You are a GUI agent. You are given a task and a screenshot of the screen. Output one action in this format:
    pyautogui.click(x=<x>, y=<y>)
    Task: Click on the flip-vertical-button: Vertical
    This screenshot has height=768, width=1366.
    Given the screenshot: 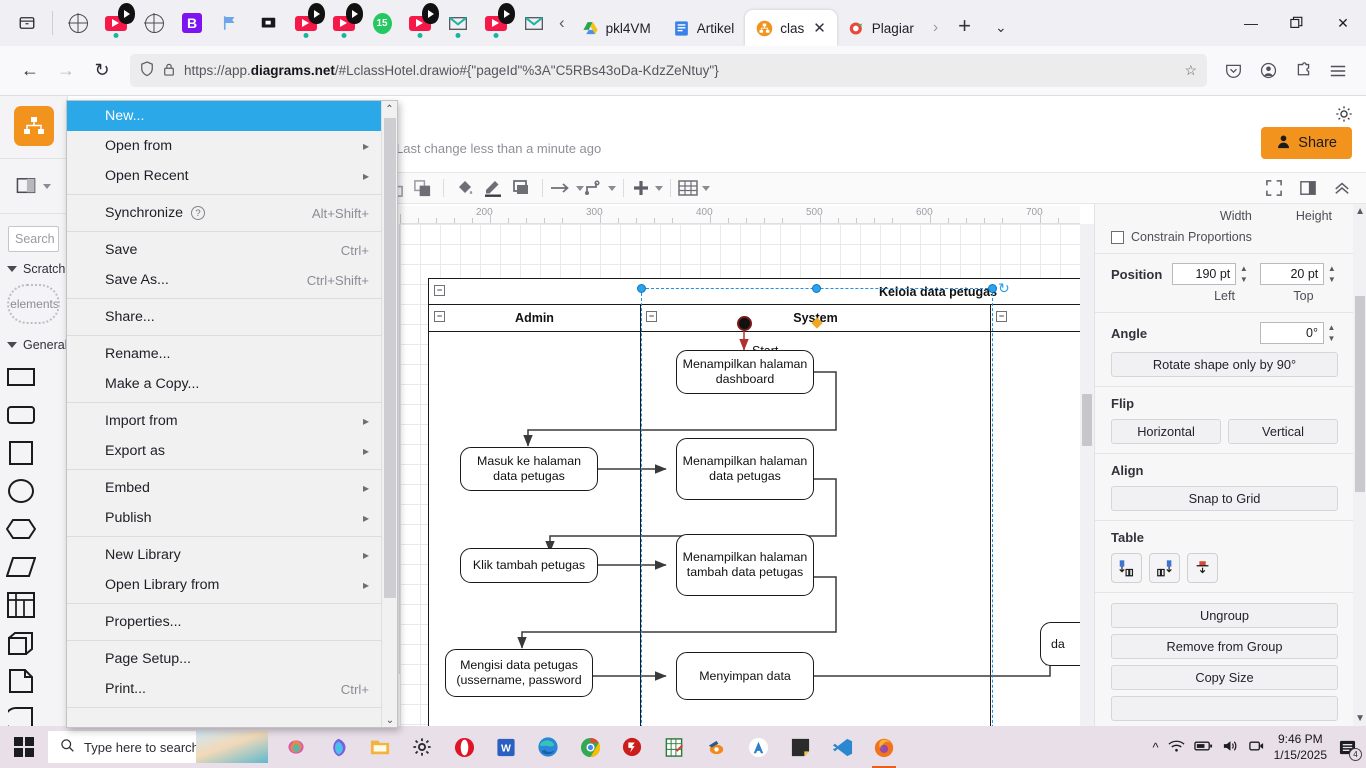 What is the action you would take?
    pyautogui.click(x=1283, y=431)
    